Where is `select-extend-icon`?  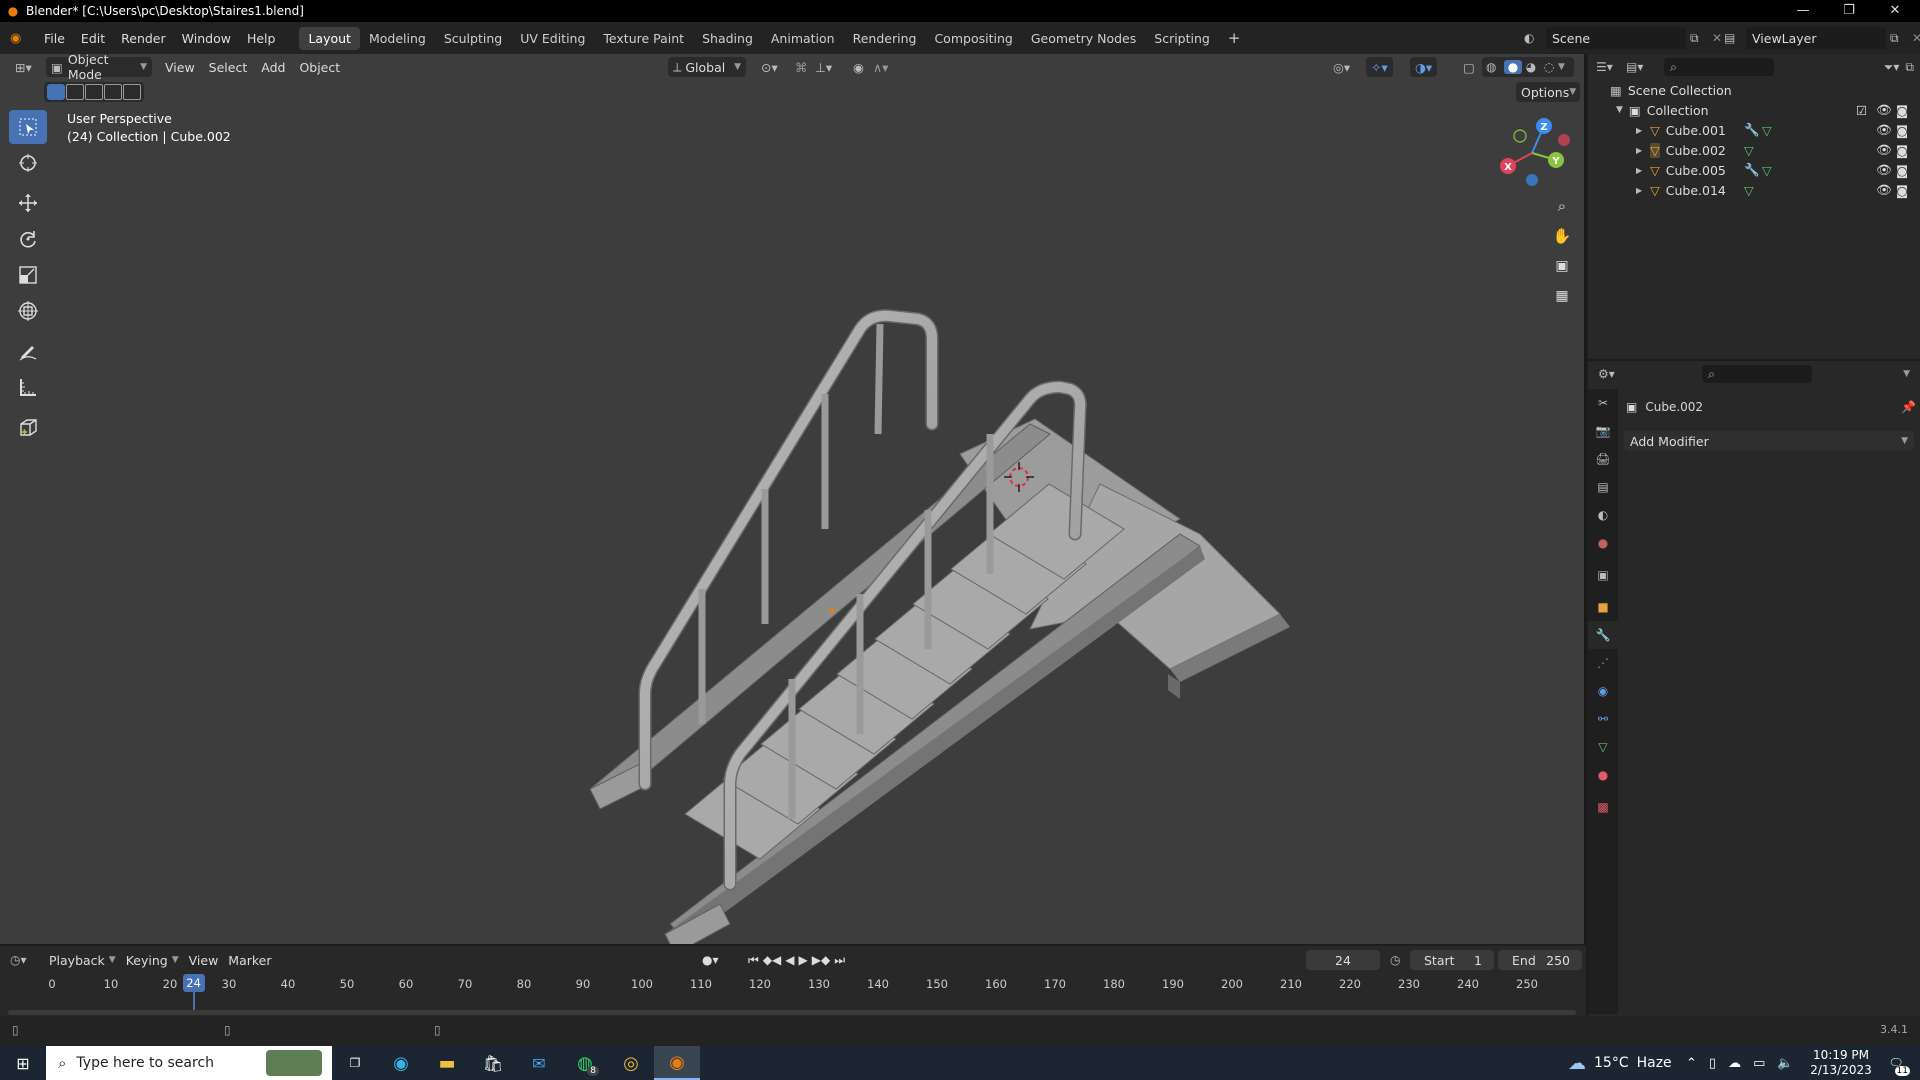 select-extend-icon is located at coordinates (75, 92).